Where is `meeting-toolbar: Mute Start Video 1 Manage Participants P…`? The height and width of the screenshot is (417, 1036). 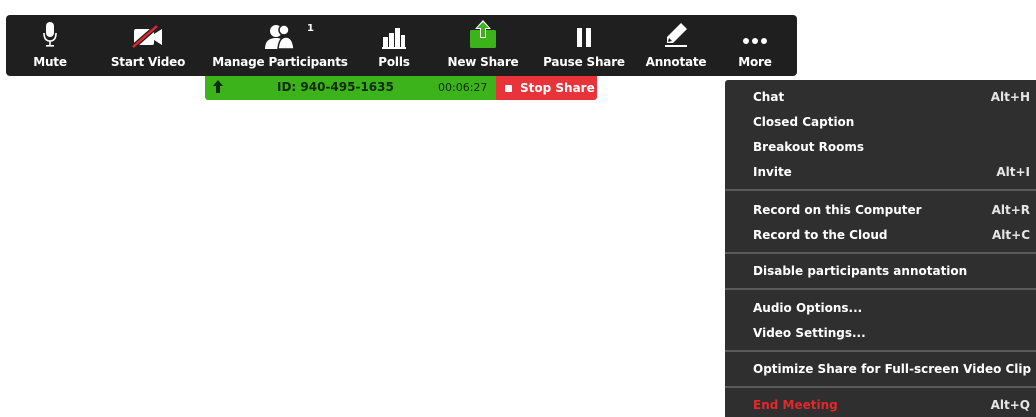
meeting-toolbar: Mute Start Video 1 Manage Participants P… is located at coordinates (401, 45).